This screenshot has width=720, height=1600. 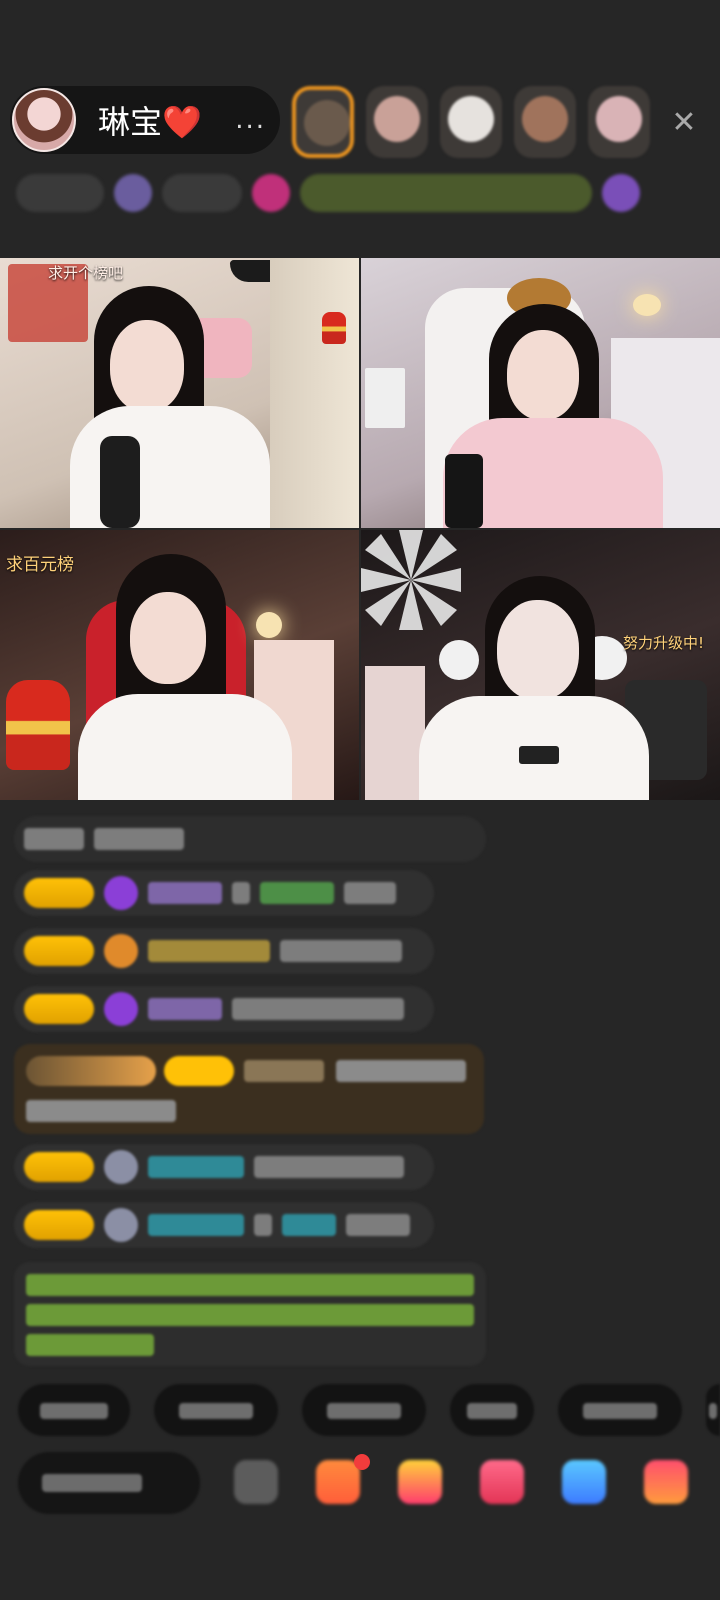 I want to click on bottom-toolbar, so click(x=360, y=1483).